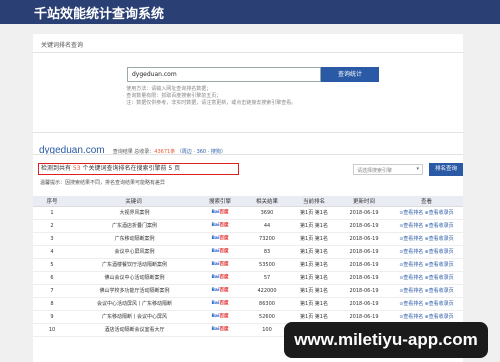 The image size is (500, 362). I want to click on row-keyword: 佛山学校多功能厅活动隔断案例, so click(133, 291).